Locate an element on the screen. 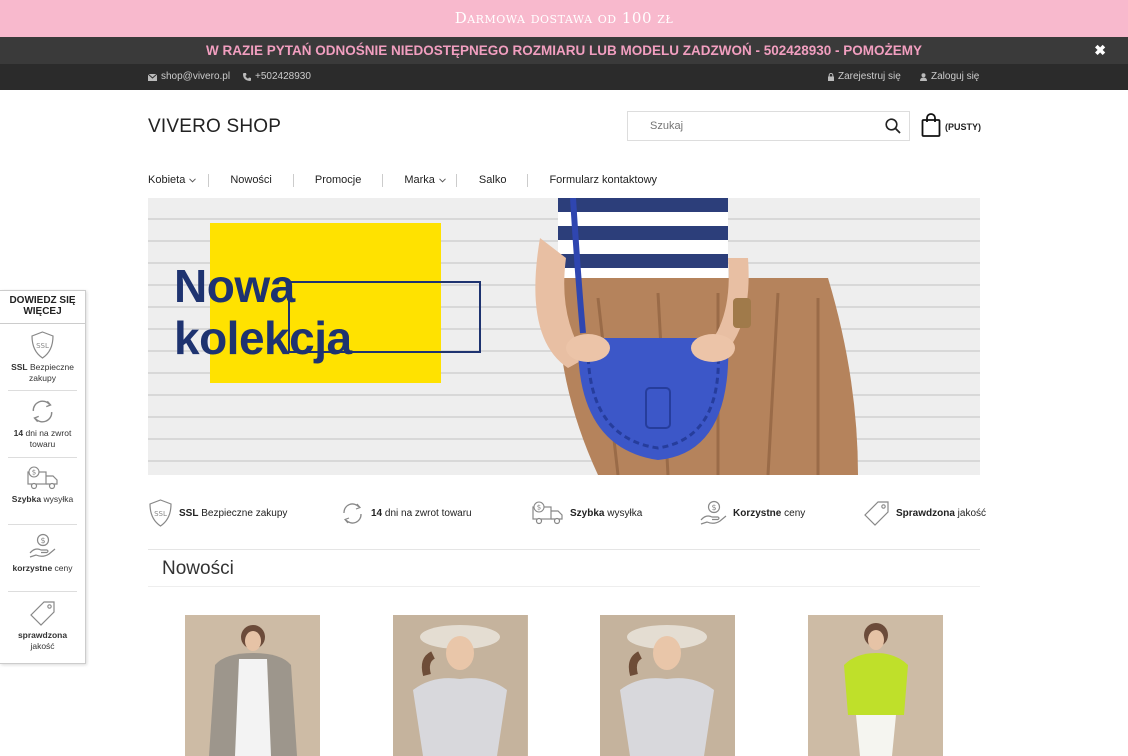 Image resolution: width=1128 pixels, height=756 pixels. feature-returns: 14 dni na zwrot towaru is located at coordinates (406, 513).